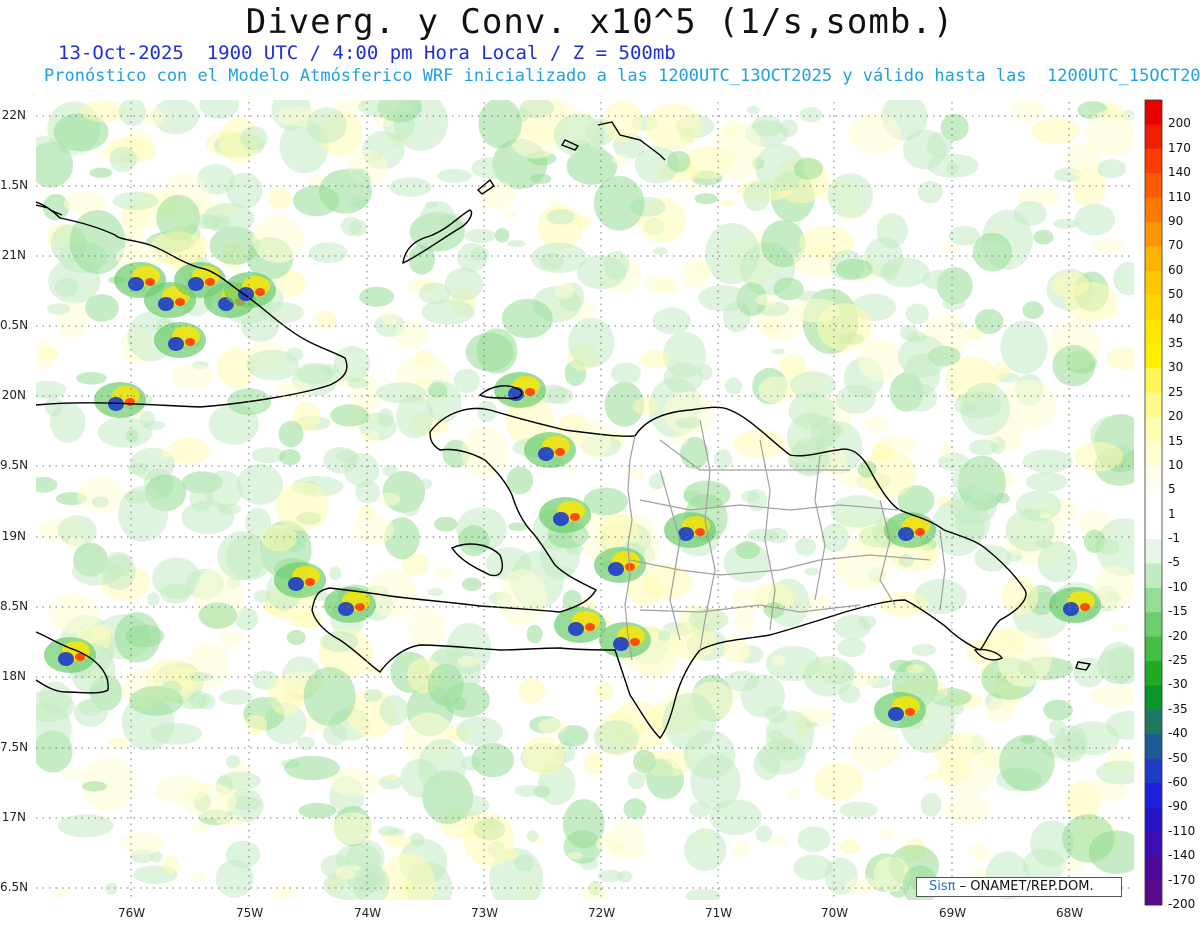 This screenshot has width=1200, height=927. What do you see at coordinates (602, 913) in the screenshot?
I see `lon-tick-label: 72W` at bounding box center [602, 913].